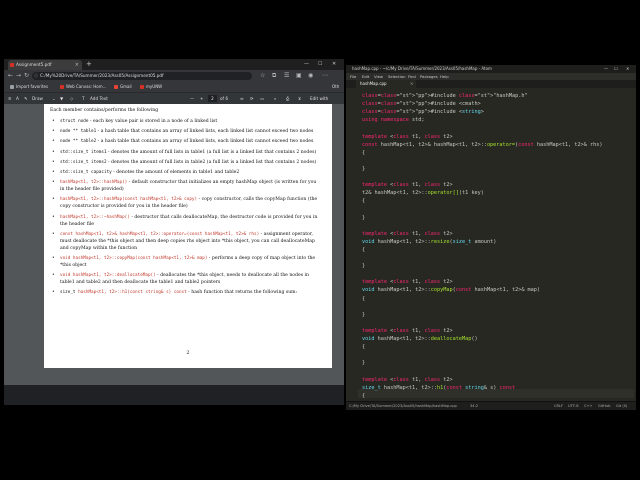  What do you see at coordinates (621, 406) in the screenshot?
I see `status-git: Git (0)` at bounding box center [621, 406].